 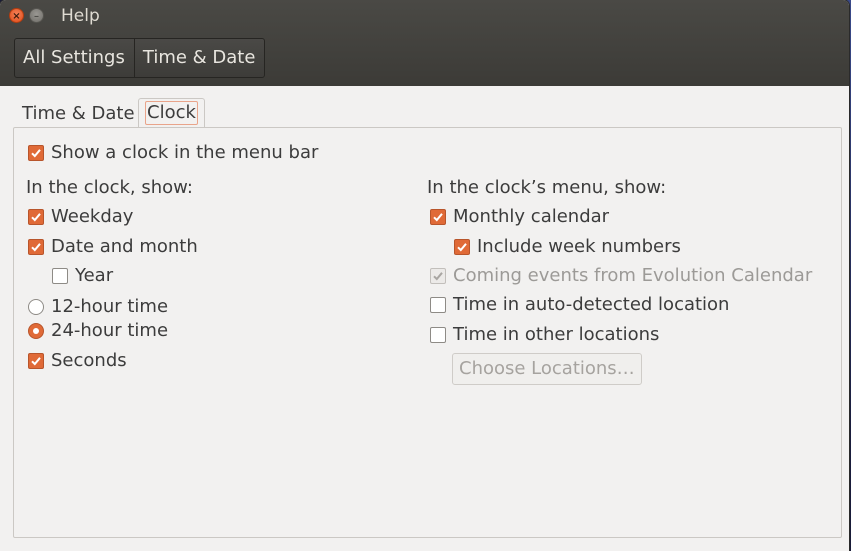 I want to click on tab-clock-label: Clock, so click(x=171, y=113).